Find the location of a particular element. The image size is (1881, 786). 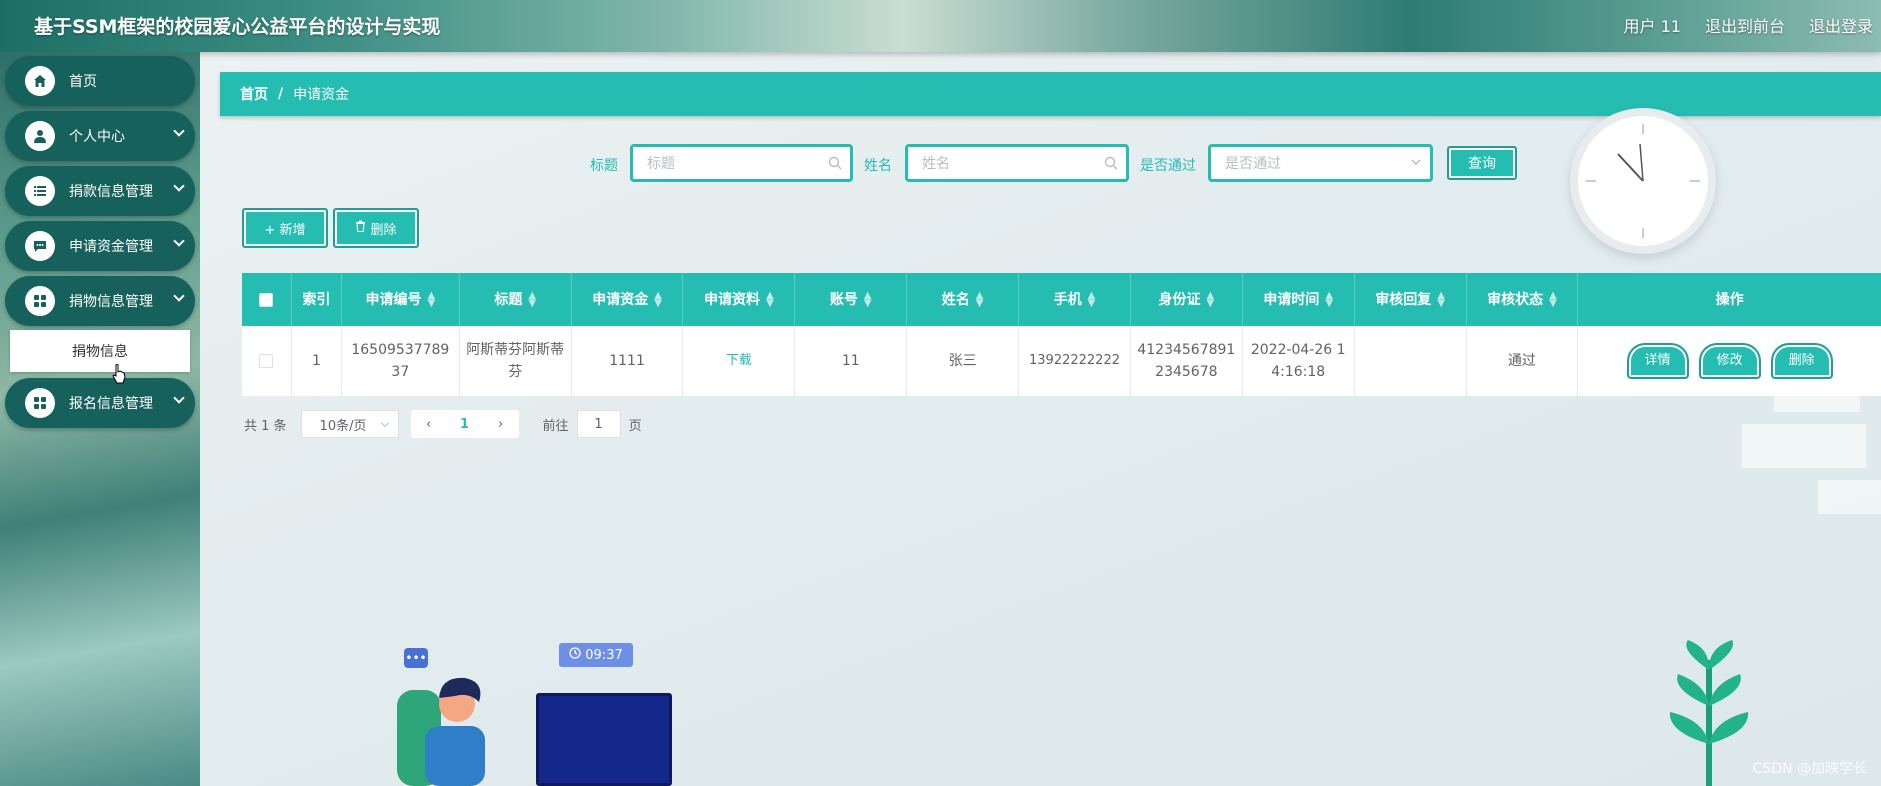

cell-time: 2022-04-26 14:16:18 is located at coordinates (1299, 361).